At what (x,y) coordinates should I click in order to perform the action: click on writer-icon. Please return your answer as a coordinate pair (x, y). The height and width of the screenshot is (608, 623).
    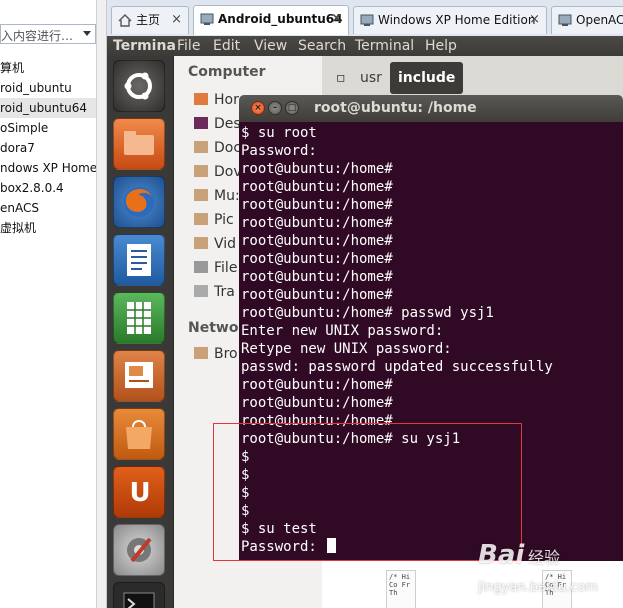
    Looking at the image, I should click on (139, 260).